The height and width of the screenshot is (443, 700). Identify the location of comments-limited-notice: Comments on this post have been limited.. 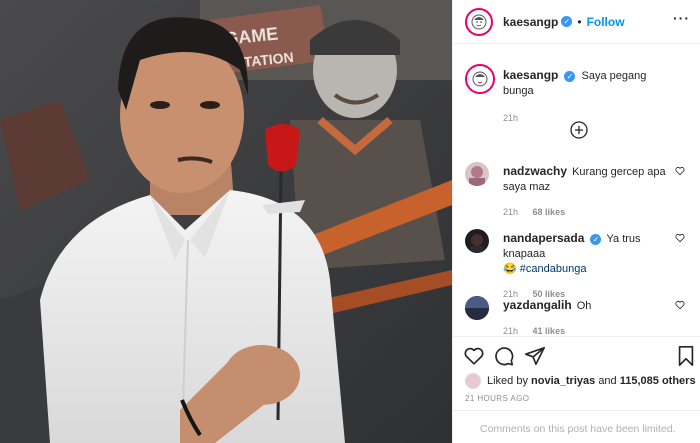
(576, 426).